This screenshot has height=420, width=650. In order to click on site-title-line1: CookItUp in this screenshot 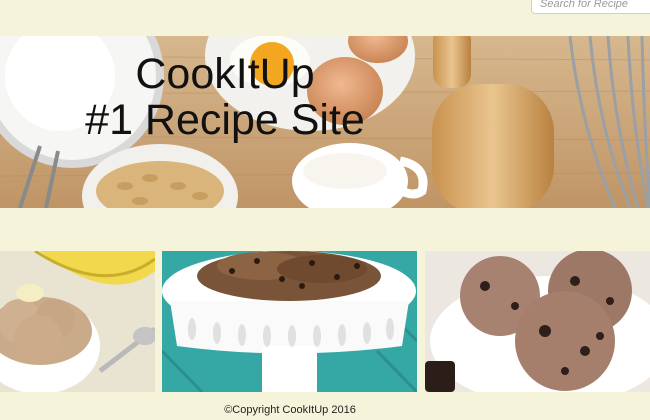, I will do `click(225, 74)`.